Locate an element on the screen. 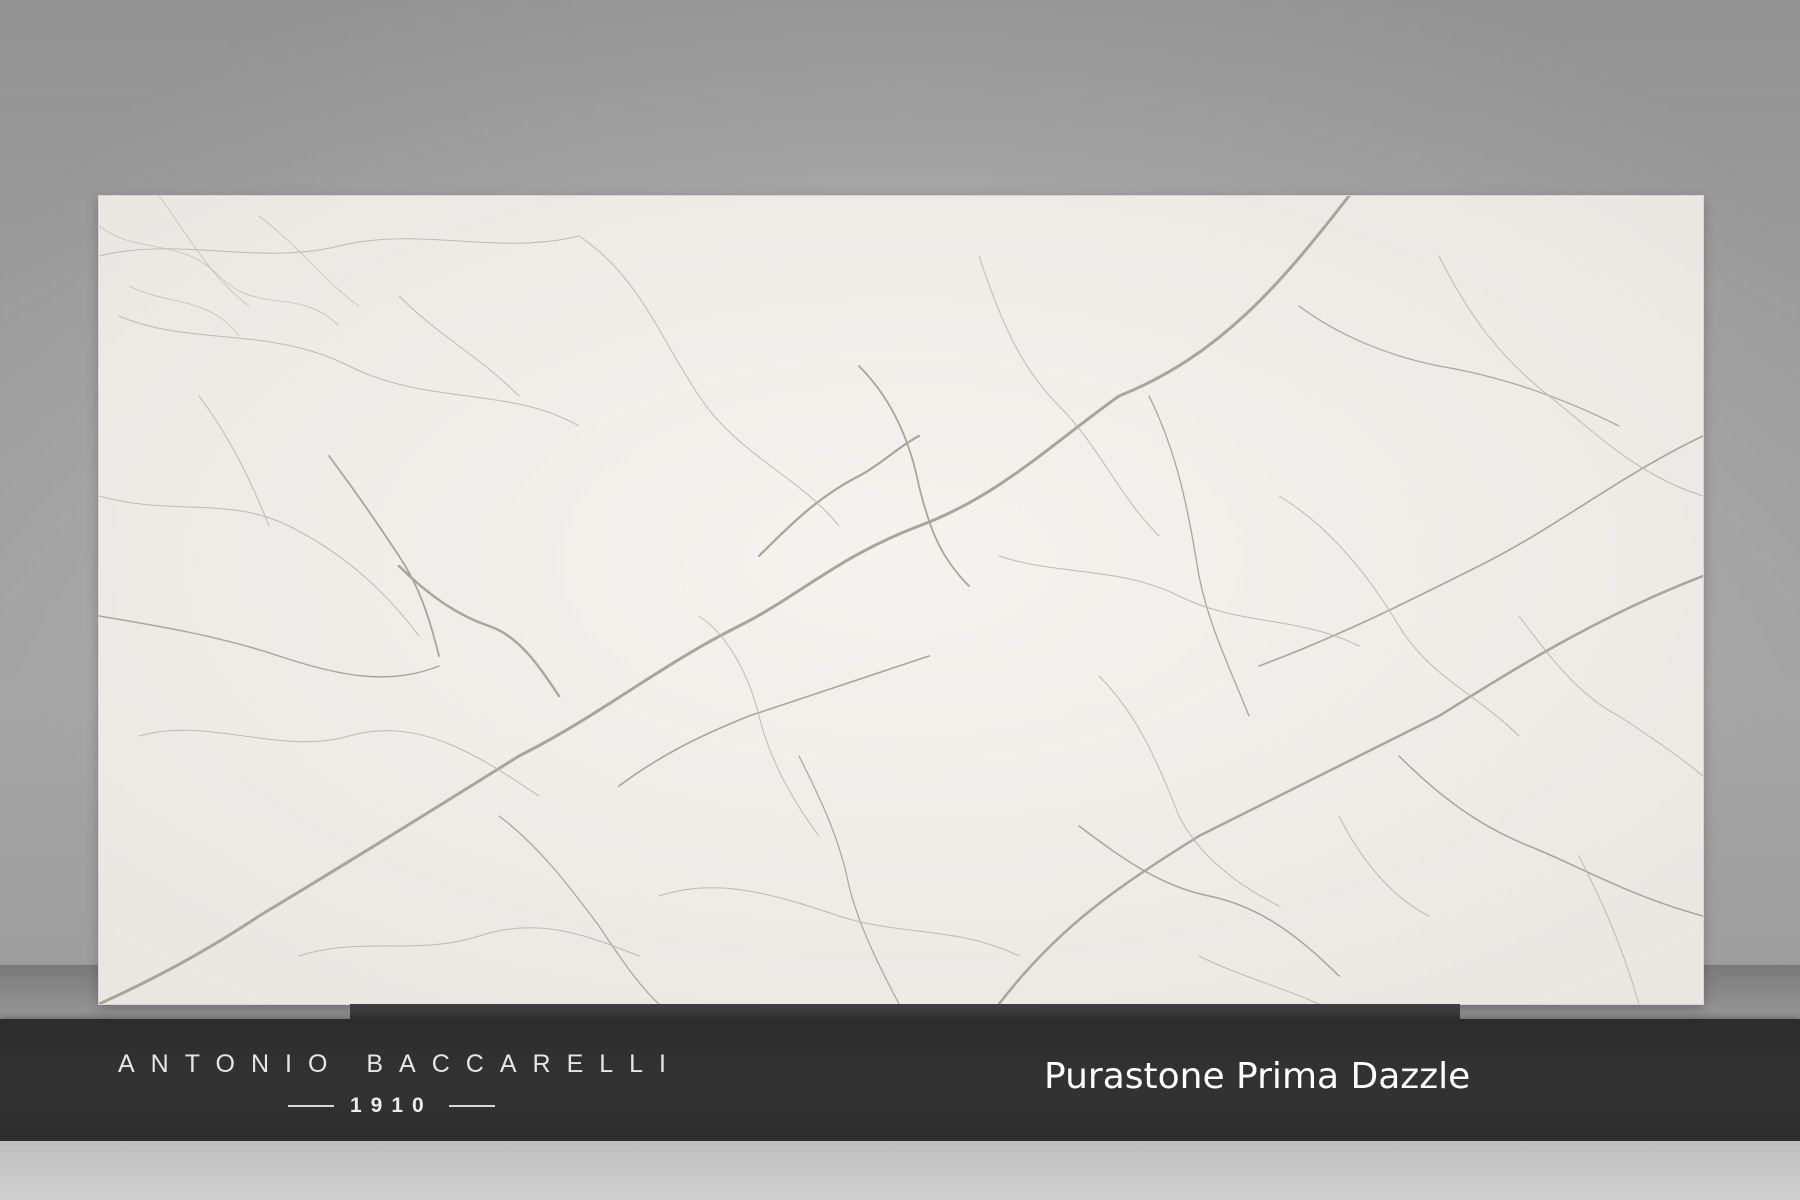 This screenshot has width=1800, height=1200. brand-logo-name: ANTONIO BACCARELLI is located at coordinates (400, 1064).